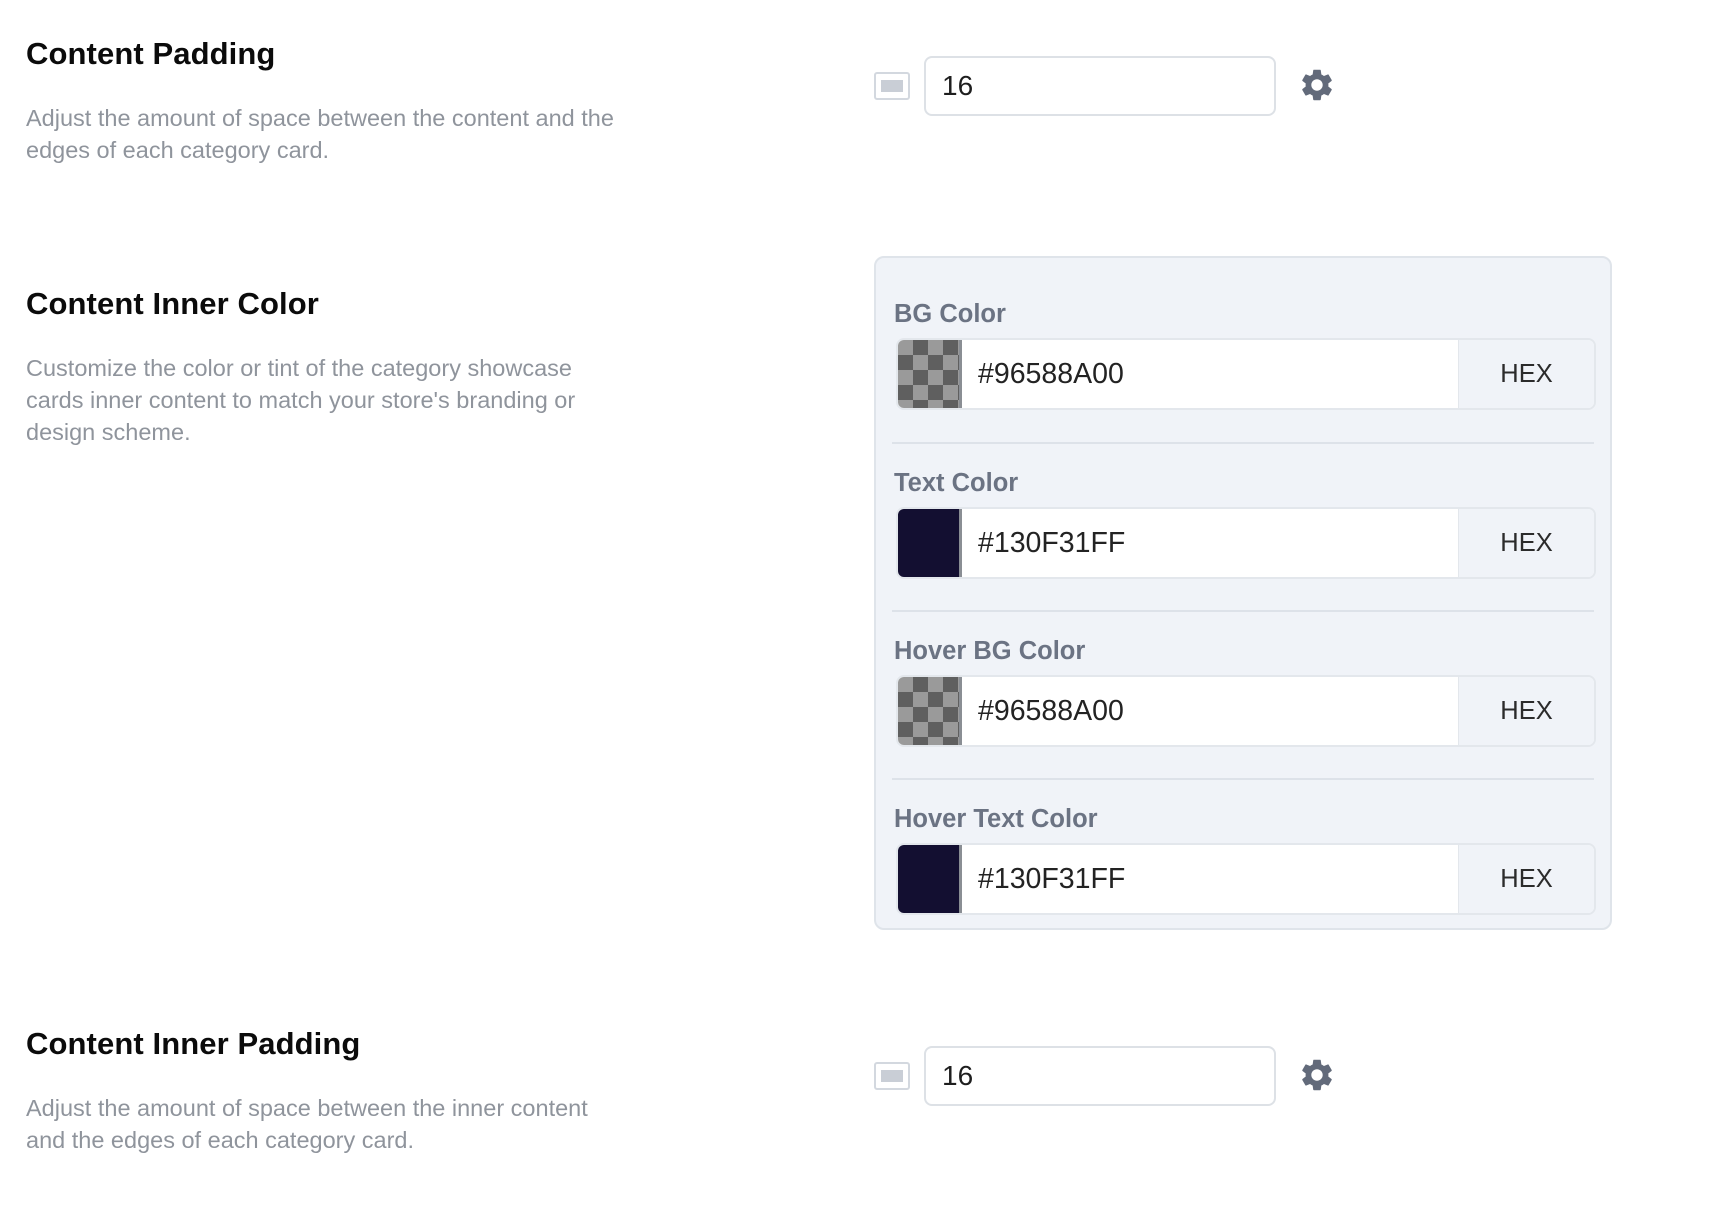 Image resolution: width=1722 pixels, height=1208 pixels. What do you see at coordinates (996, 819) in the screenshot?
I see `color-label: Hover Text Color` at bounding box center [996, 819].